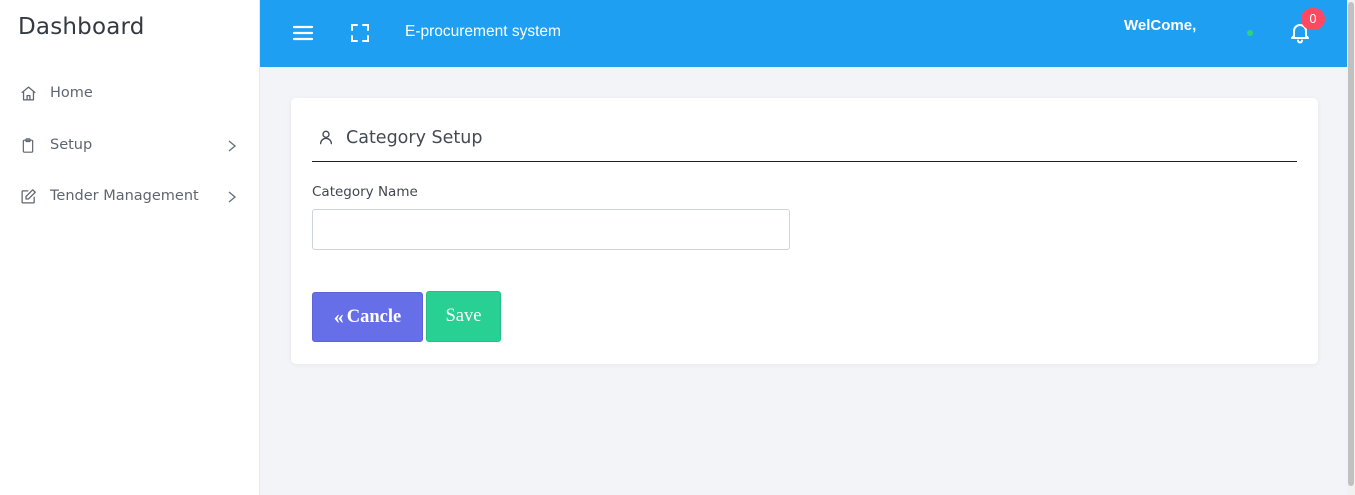 The width and height of the screenshot is (1355, 495). I want to click on cancel-button-label: Cancle, so click(374, 316).